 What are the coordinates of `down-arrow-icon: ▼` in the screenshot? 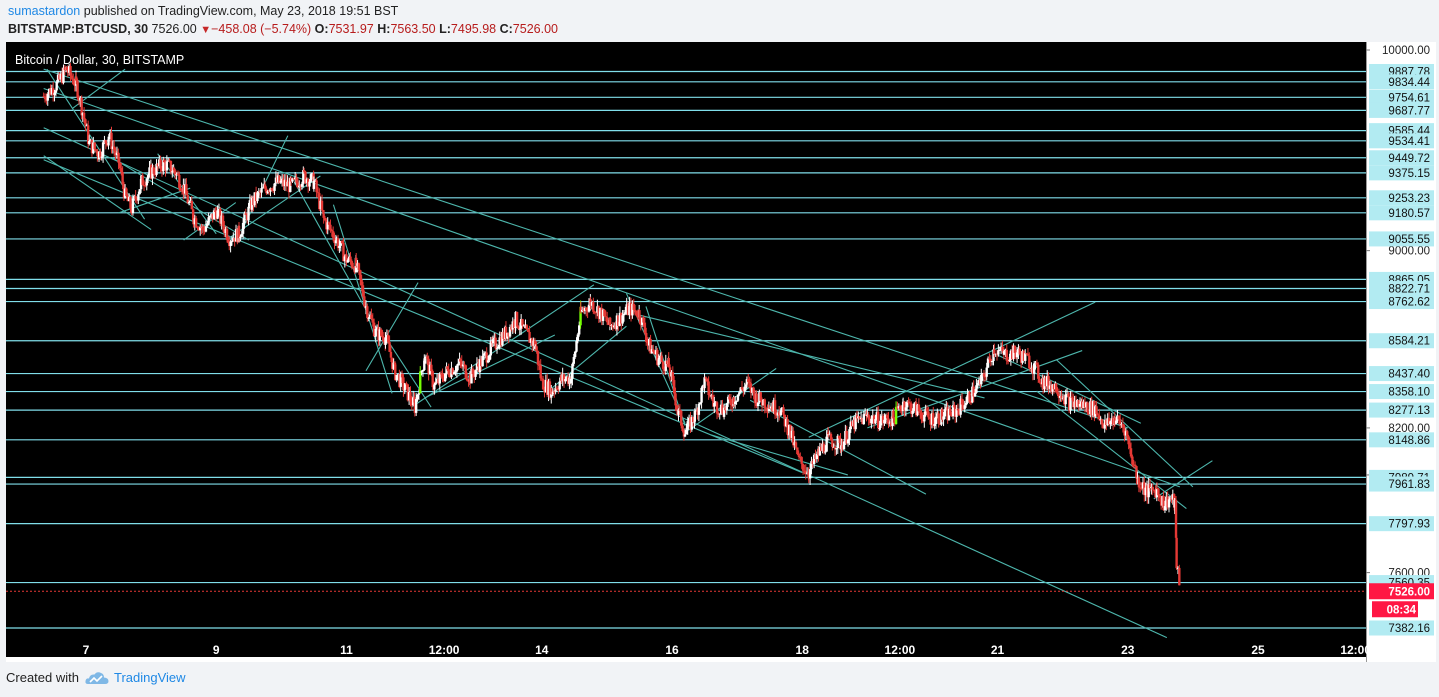 It's located at (206, 30).